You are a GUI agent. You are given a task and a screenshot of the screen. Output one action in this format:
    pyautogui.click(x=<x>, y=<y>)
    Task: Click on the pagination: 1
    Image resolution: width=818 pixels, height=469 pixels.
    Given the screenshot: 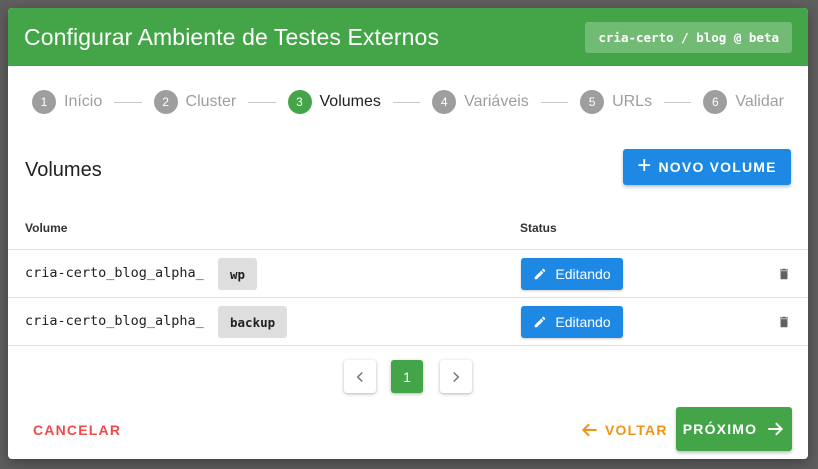 What is the action you would take?
    pyautogui.click(x=408, y=376)
    